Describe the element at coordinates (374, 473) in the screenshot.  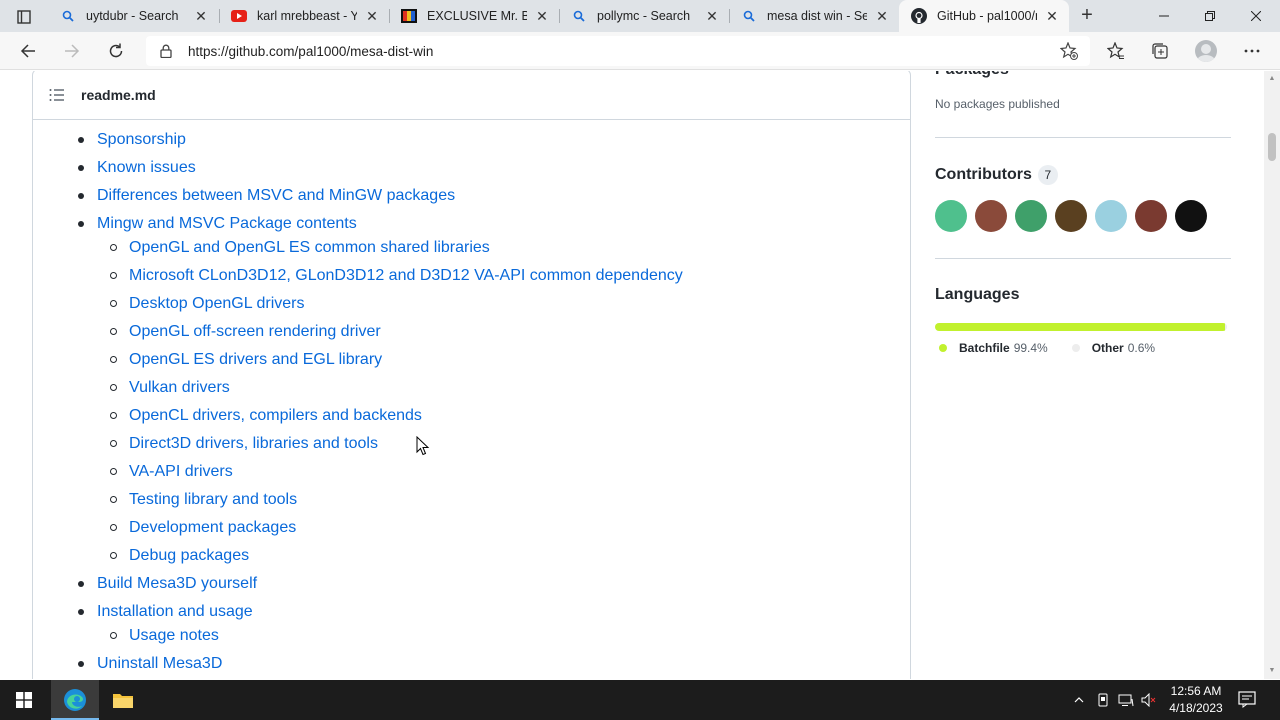
I see `toc-item: VA-API drivers` at that location.